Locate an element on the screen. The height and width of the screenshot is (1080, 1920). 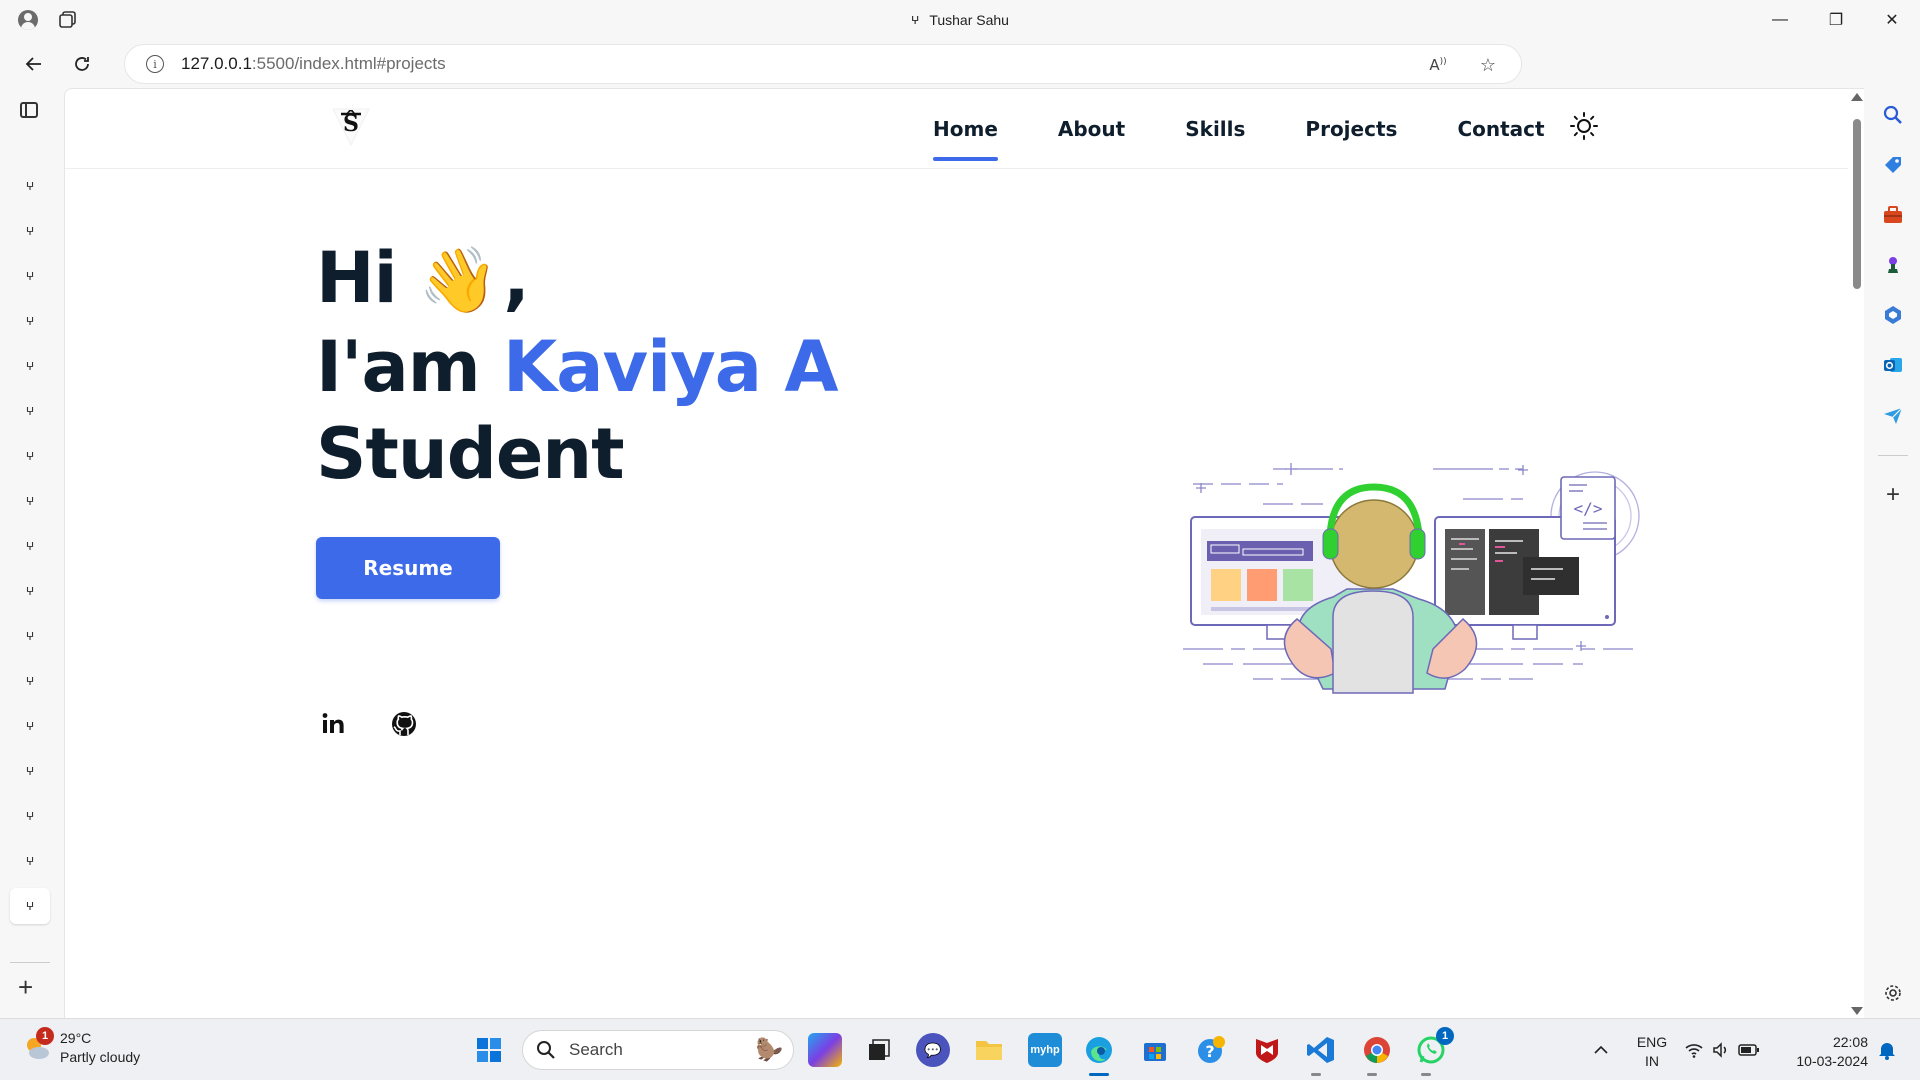
system-tray-status is located at coordinates (1722, 1050).